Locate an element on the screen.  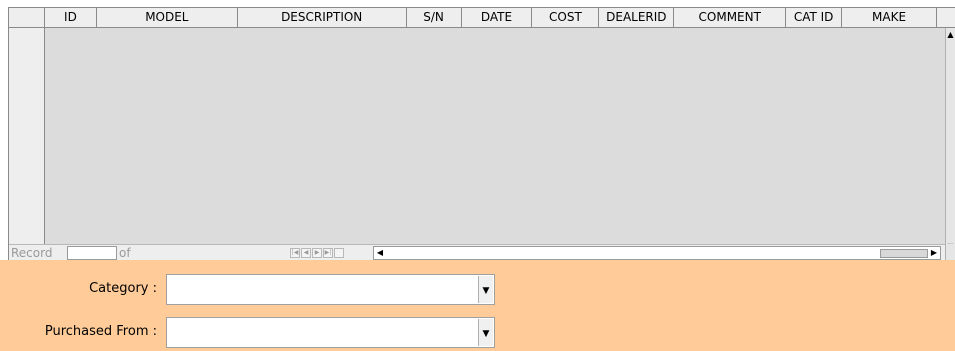
next-record-icon: ▶ is located at coordinates (317, 253).